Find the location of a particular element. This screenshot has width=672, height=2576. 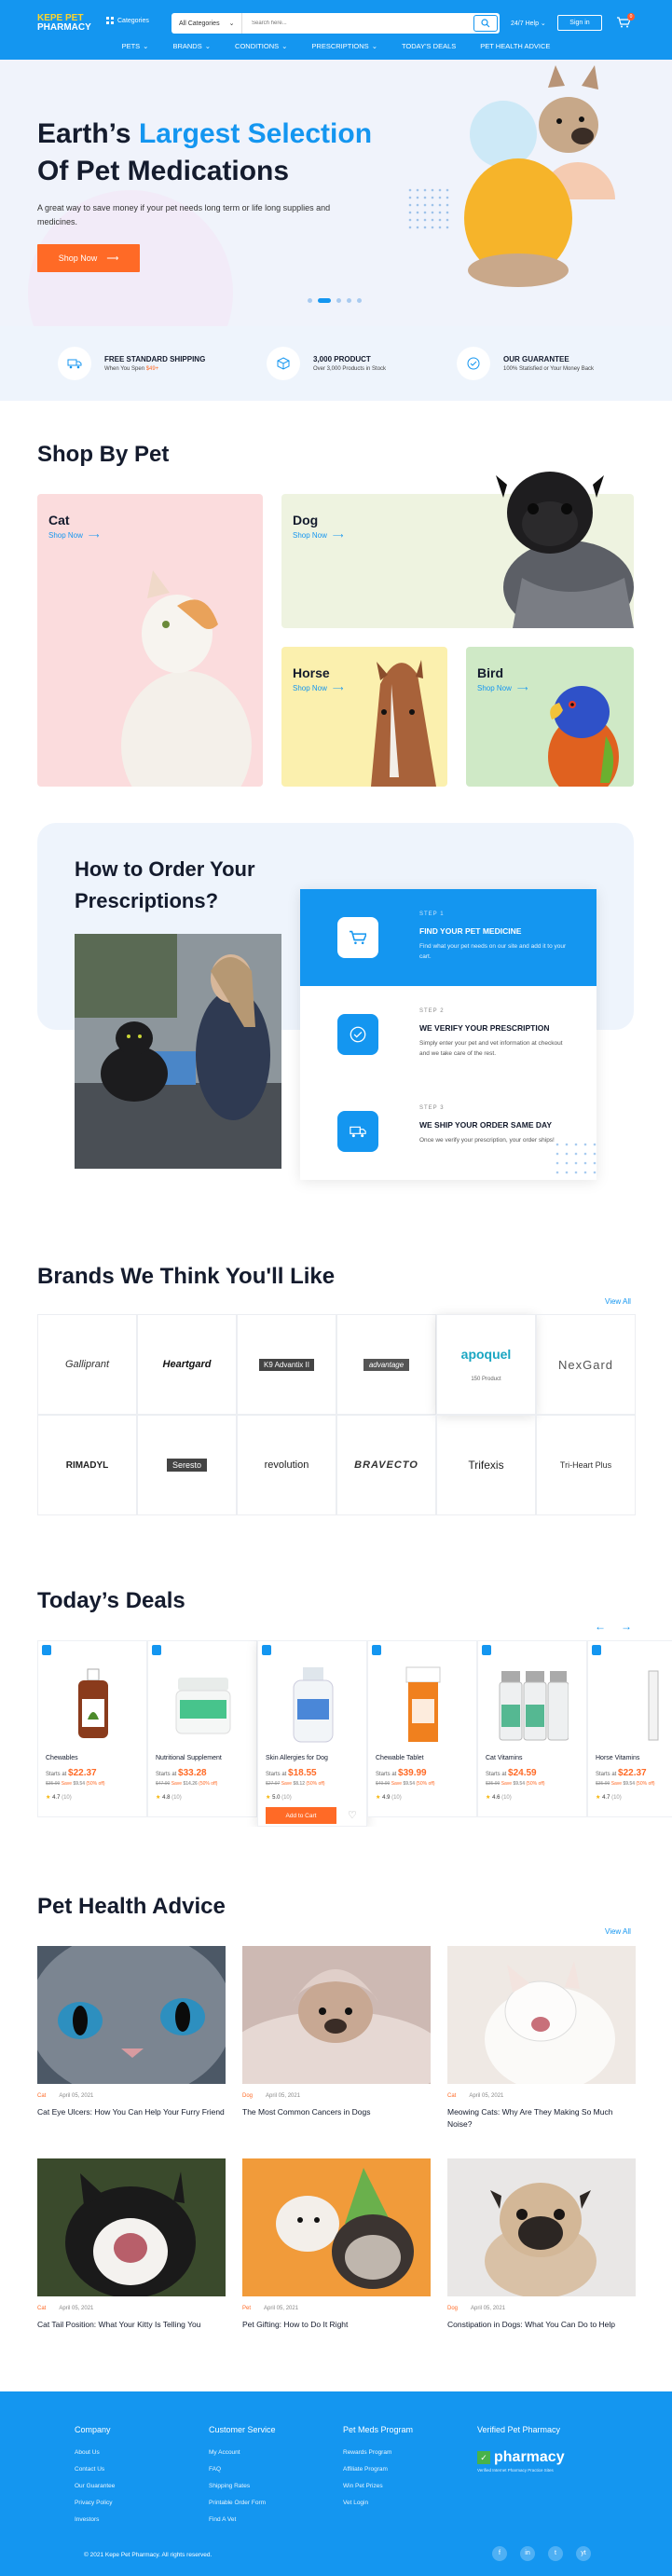

brand-k9-advantix: K9 Advantix II is located at coordinates (286, 1364).